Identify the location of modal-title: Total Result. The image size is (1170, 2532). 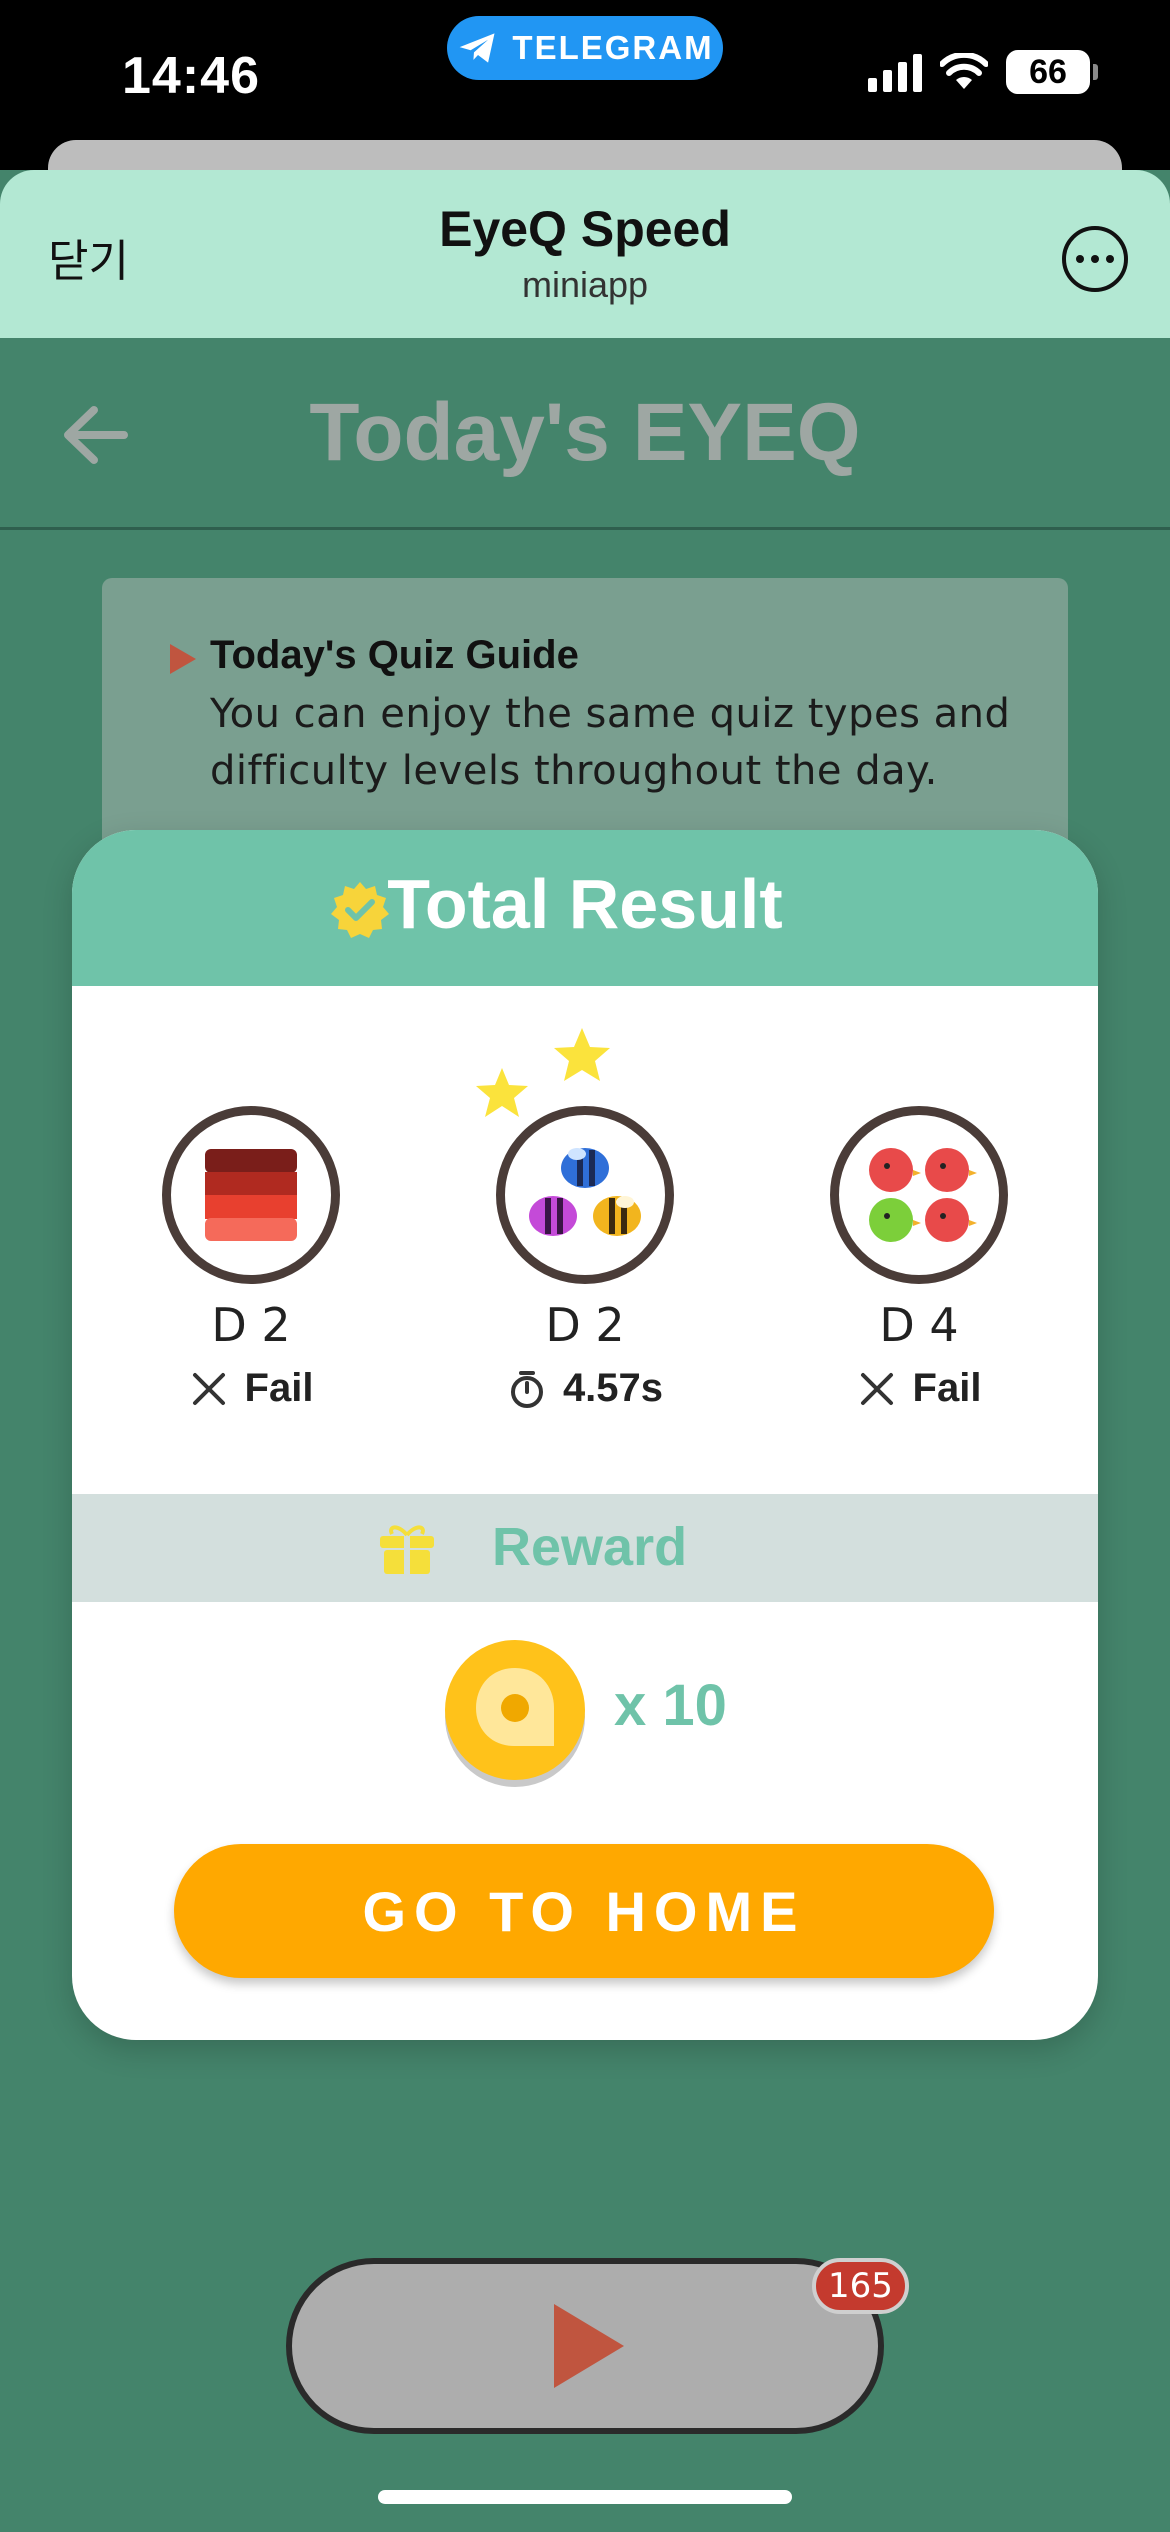
(585, 904).